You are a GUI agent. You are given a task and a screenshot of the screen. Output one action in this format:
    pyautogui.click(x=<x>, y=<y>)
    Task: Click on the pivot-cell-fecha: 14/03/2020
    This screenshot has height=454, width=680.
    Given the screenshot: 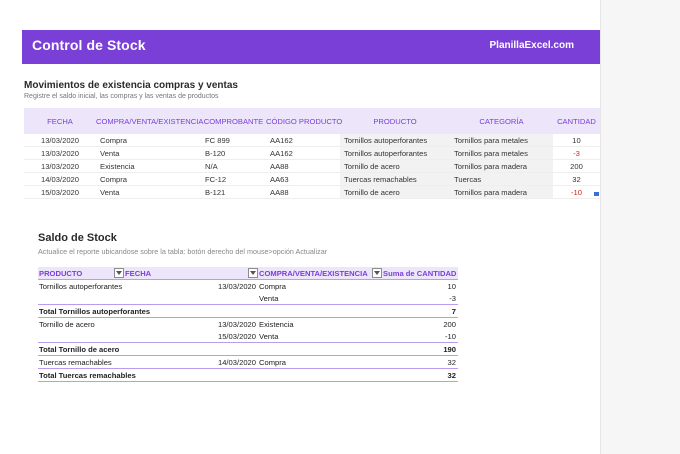 What is the action you would take?
    pyautogui.click(x=191, y=362)
    